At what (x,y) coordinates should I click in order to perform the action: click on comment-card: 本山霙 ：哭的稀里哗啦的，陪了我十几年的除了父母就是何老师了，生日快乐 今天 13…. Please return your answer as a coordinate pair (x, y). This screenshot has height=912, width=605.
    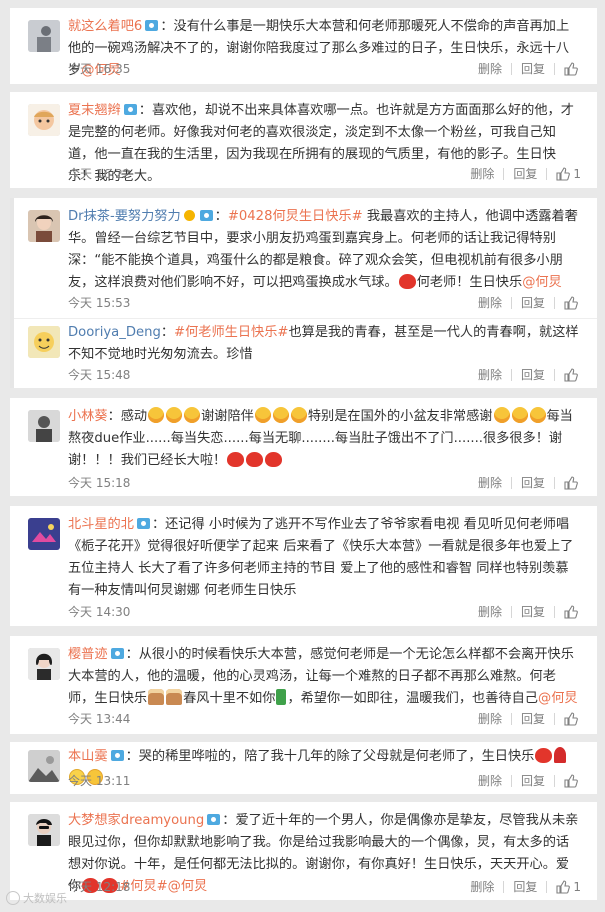
    Looking at the image, I should click on (303, 768).